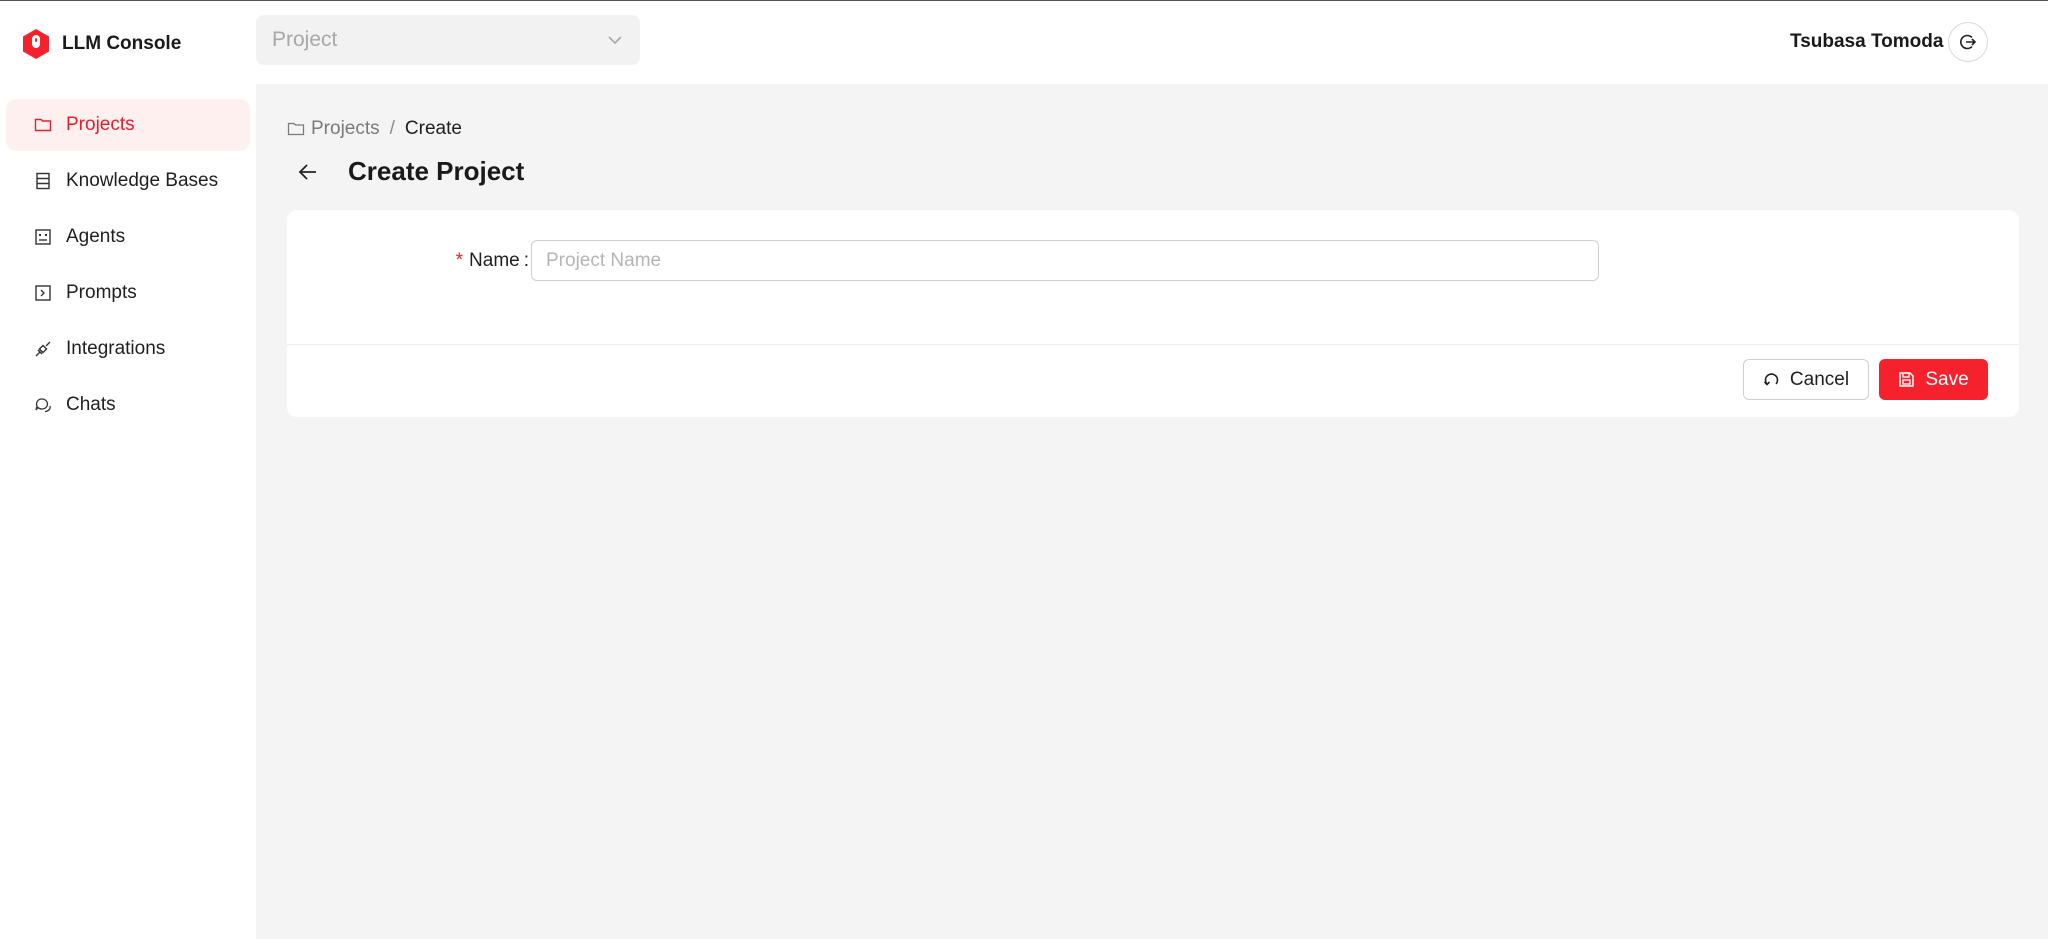 This screenshot has height=939, width=2048. I want to click on breadcrumb: Projects / Create, so click(374, 129).